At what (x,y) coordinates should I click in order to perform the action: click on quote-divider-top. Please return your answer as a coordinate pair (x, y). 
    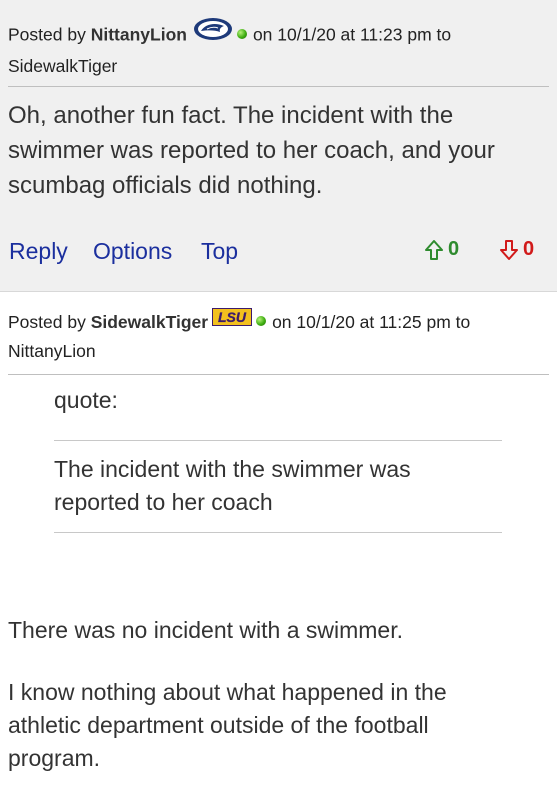
    Looking at the image, I should click on (278, 440).